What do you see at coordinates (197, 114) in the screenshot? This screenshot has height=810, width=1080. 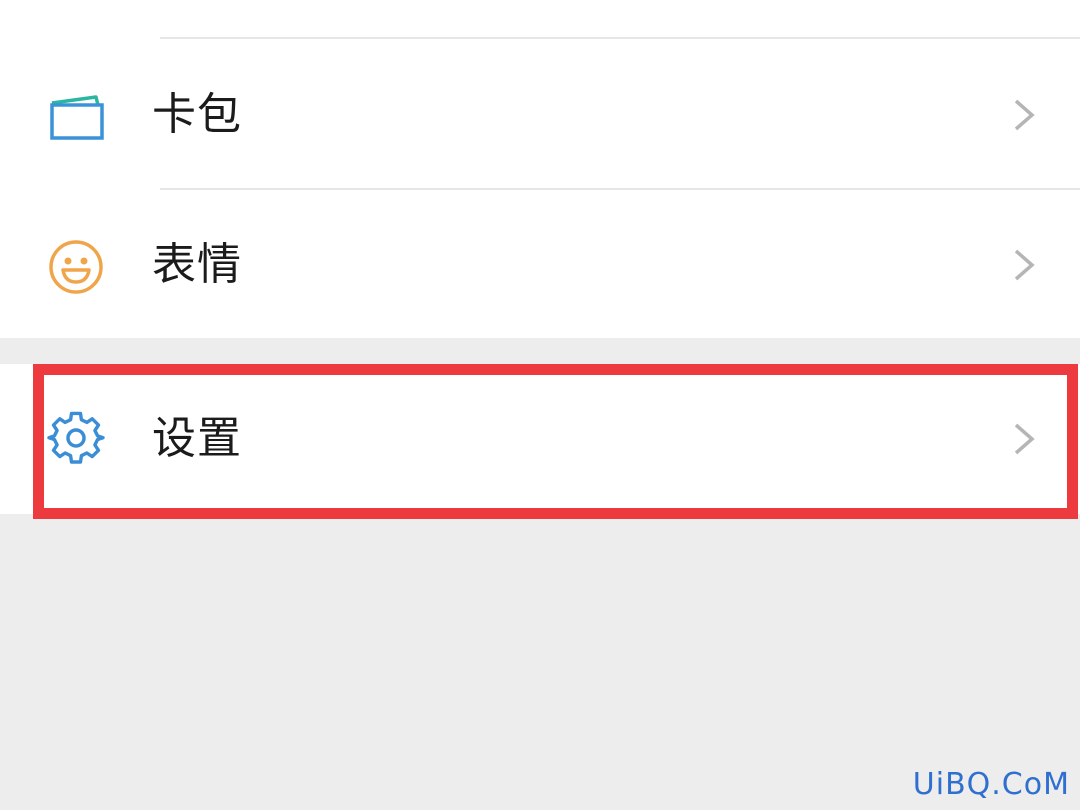 I see `menu-item-label: 卡包` at bounding box center [197, 114].